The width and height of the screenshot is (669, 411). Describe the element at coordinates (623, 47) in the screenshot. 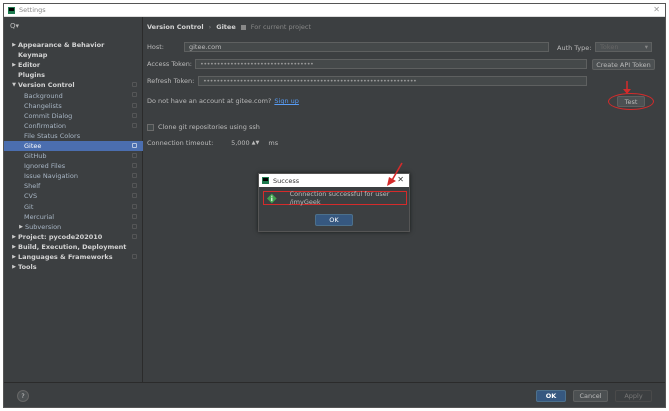

I see `auth-type-select: Token ▾` at that location.